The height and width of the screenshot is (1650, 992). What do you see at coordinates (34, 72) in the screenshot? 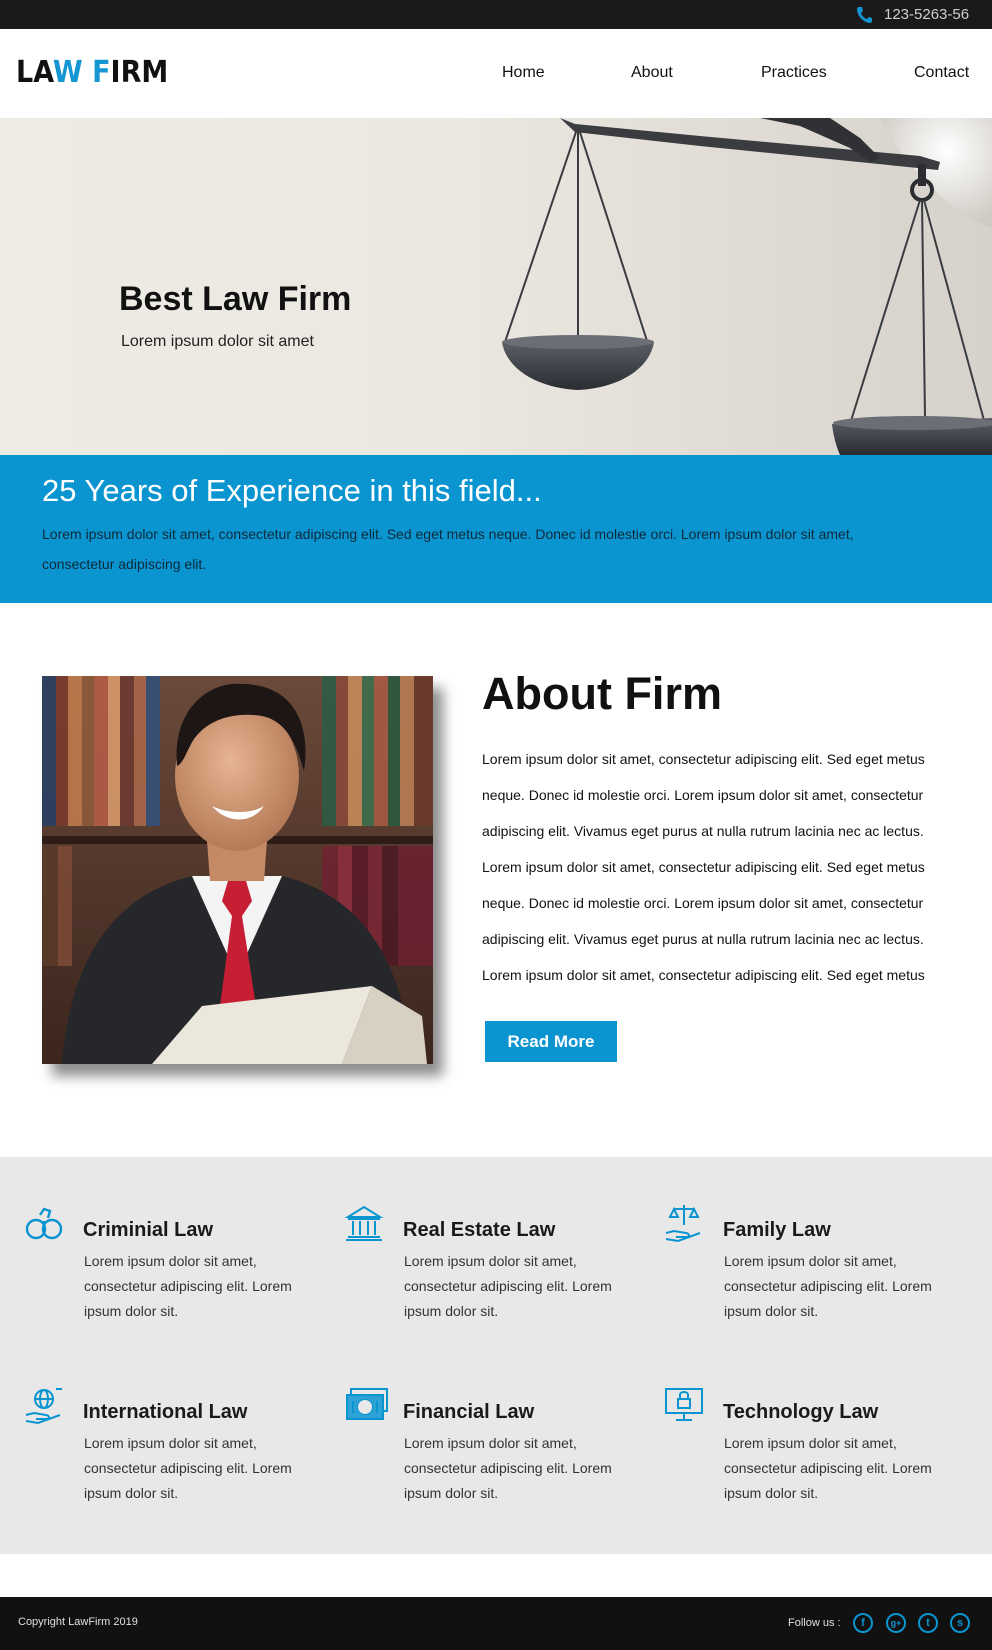
I see `logo-text: LA` at bounding box center [34, 72].